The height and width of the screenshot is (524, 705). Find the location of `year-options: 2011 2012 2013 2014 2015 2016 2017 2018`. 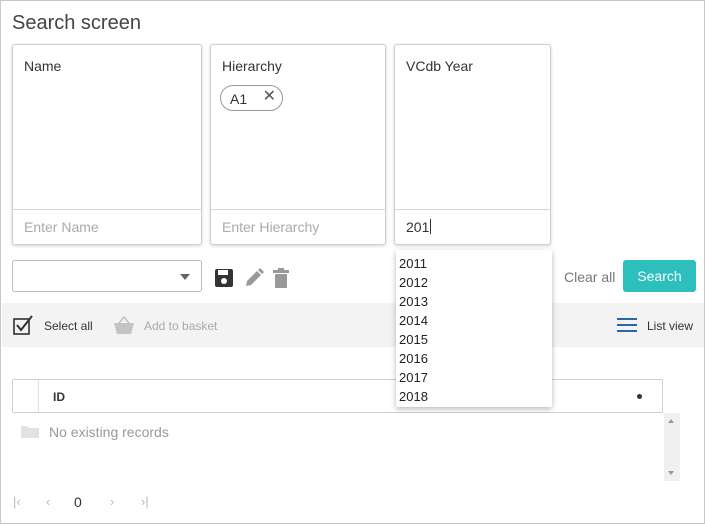

year-options: 2011 2012 2013 2014 2015 2016 2017 2018 is located at coordinates (474, 328).